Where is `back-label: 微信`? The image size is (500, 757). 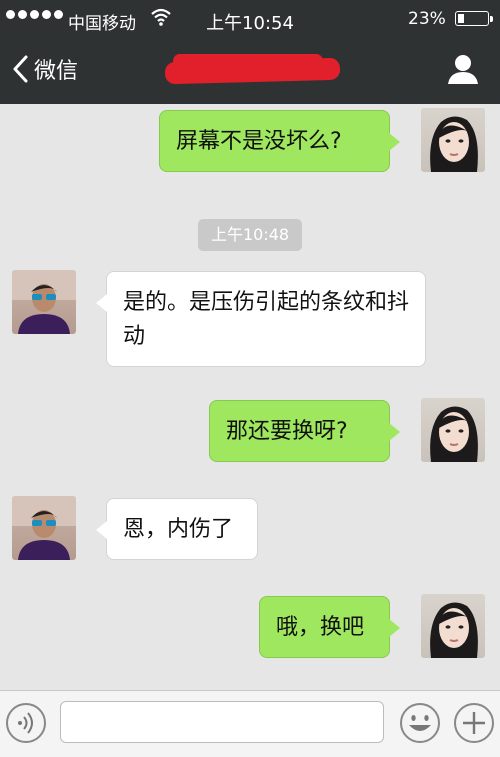
back-label: 微信 is located at coordinates (56, 71).